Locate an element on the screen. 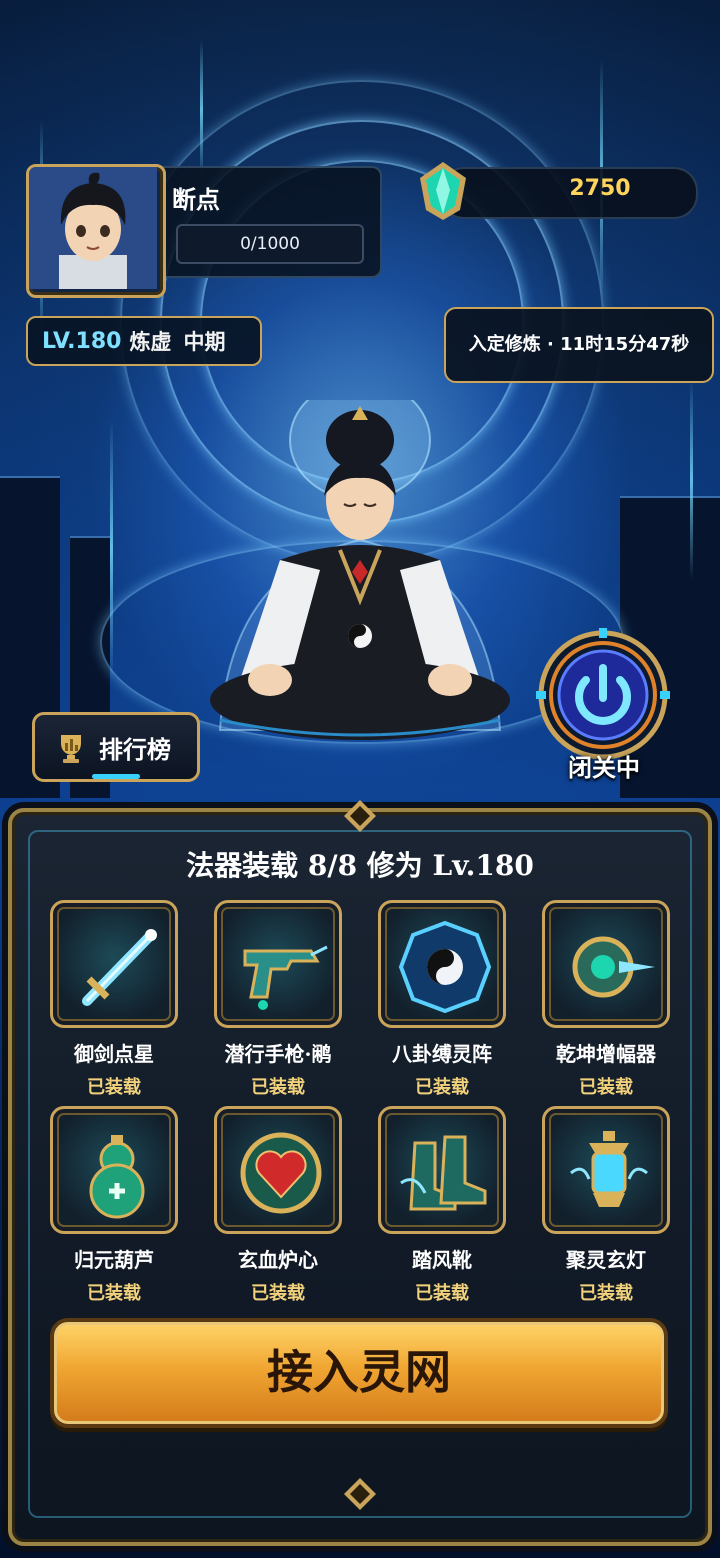 This screenshot has height=1558, width=720. avatar is located at coordinates (96, 231).